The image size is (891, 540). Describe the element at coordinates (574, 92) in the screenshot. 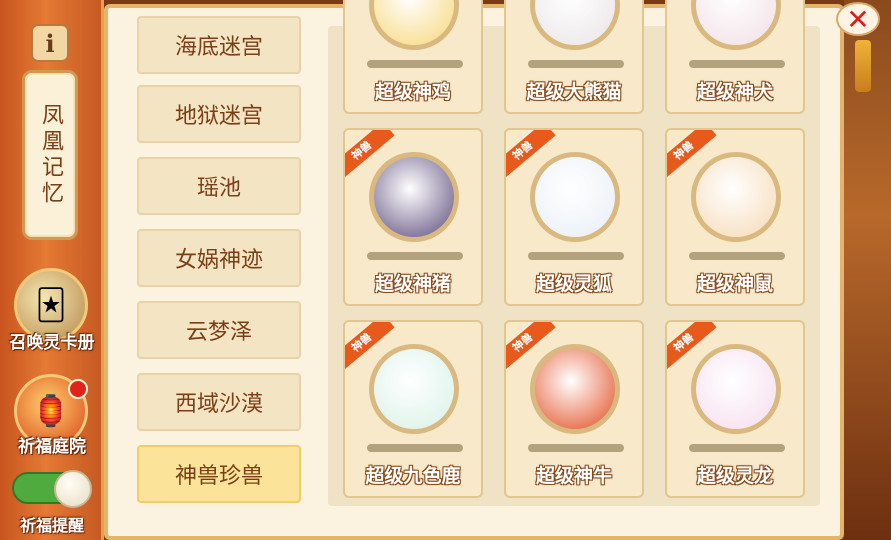

I see `beast-name: 超级大熊猫` at that location.